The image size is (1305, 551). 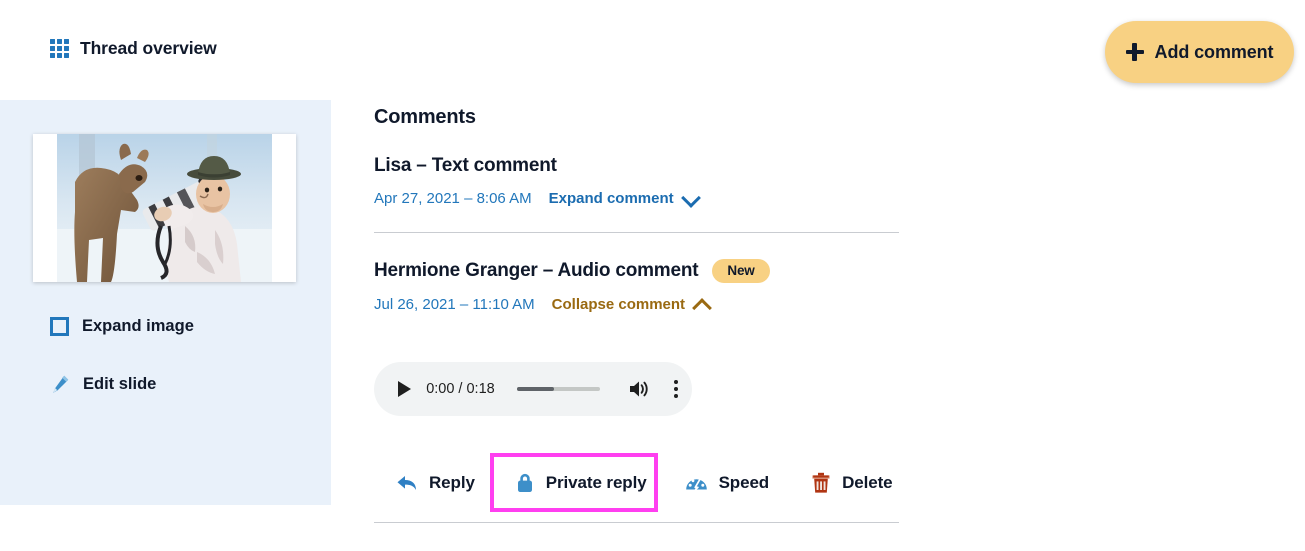 I want to click on audio-player: 0:00 / 0:18, so click(x=533, y=388).